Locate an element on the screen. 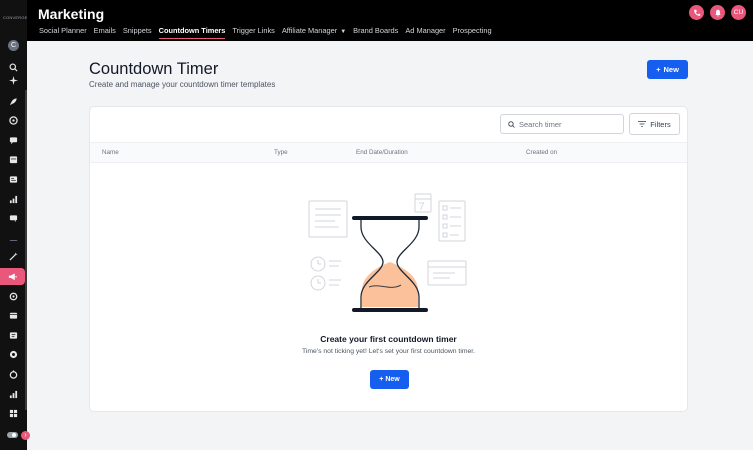 This screenshot has width=753, height=450. tab-affiliate-manager: Affiliate Manager ▼ is located at coordinates (314, 32).